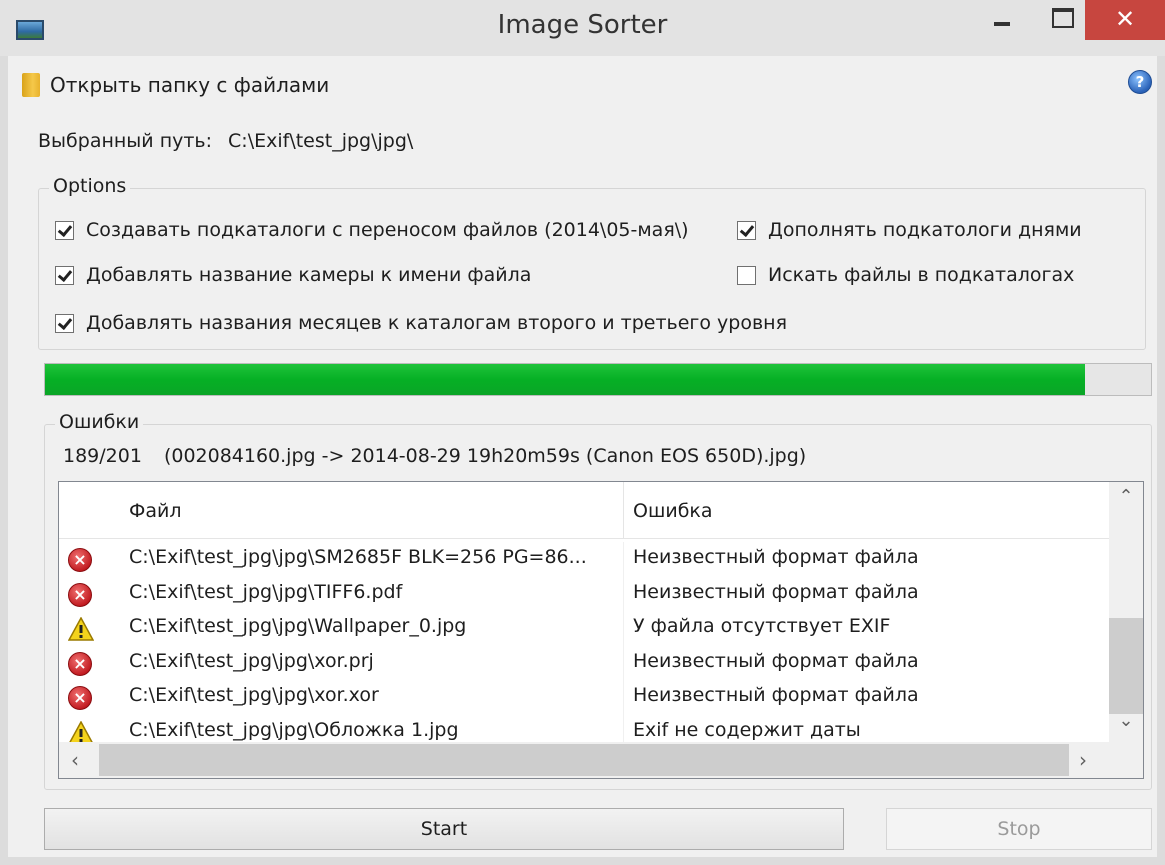 Image resolution: width=1165 pixels, height=865 pixels. What do you see at coordinates (64, 230) in the screenshot?
I see `create-subfolders-box` at bounding box center [64, 230].